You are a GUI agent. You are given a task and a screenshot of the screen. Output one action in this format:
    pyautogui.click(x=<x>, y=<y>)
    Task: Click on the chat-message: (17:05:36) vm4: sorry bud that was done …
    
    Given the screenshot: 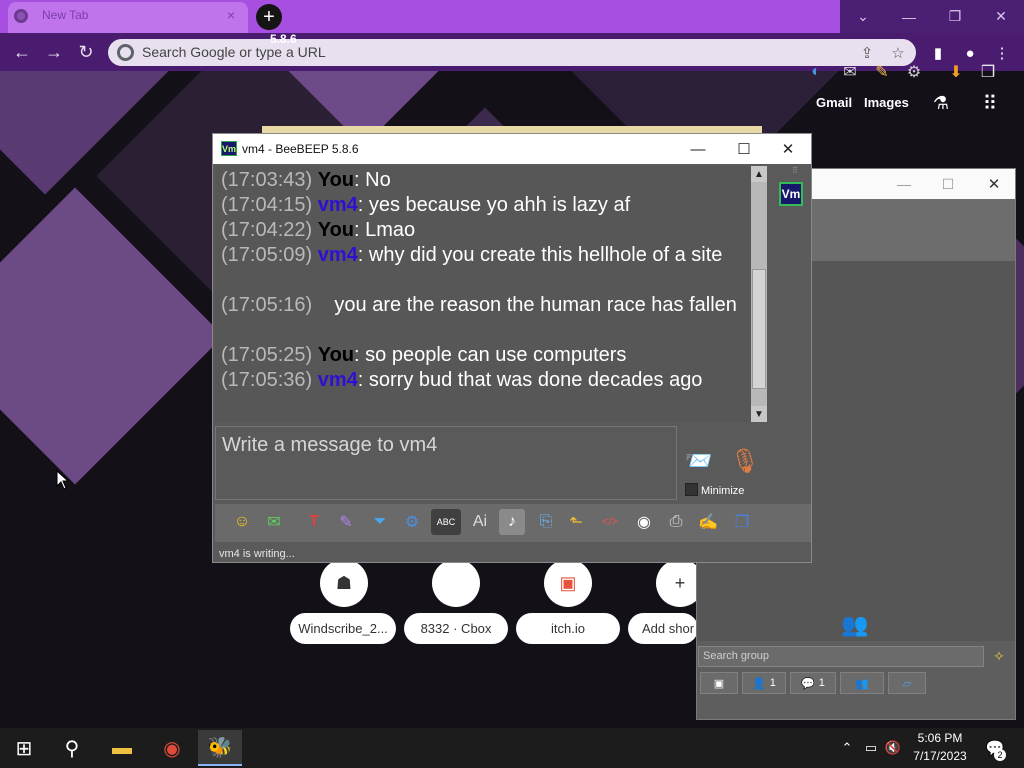 What is the action you would take?
    pyautogui.click(x=462, y=380)
    